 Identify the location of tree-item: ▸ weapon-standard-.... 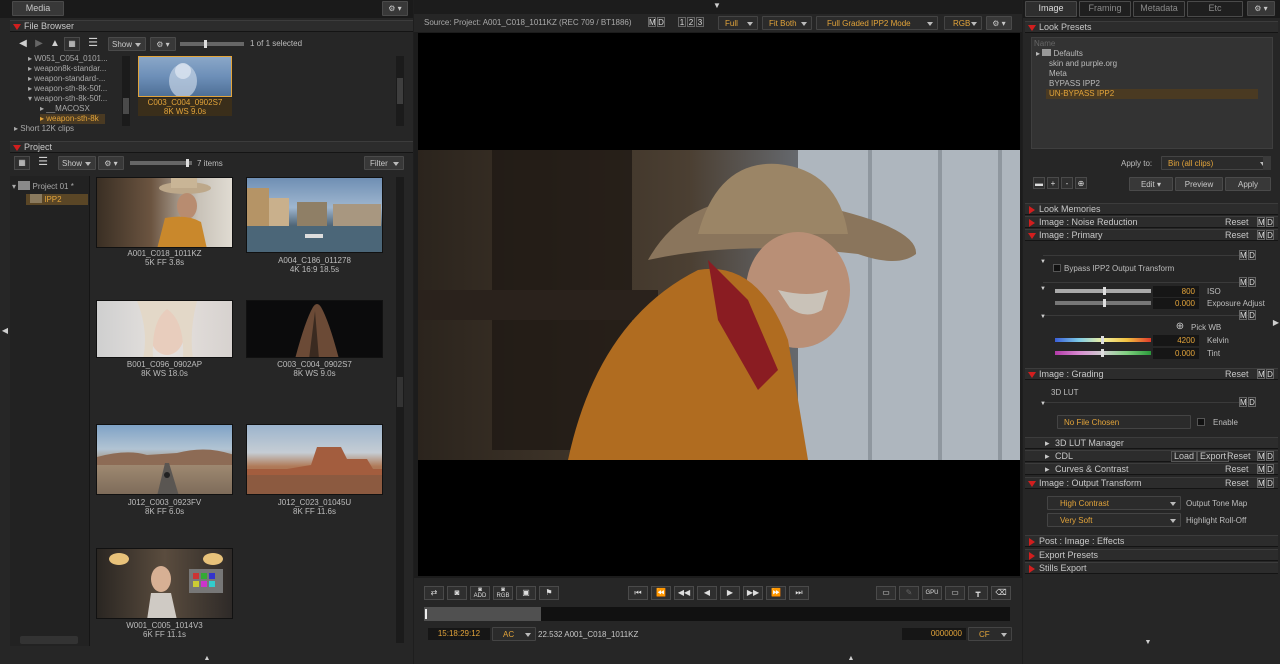
(66, 79).